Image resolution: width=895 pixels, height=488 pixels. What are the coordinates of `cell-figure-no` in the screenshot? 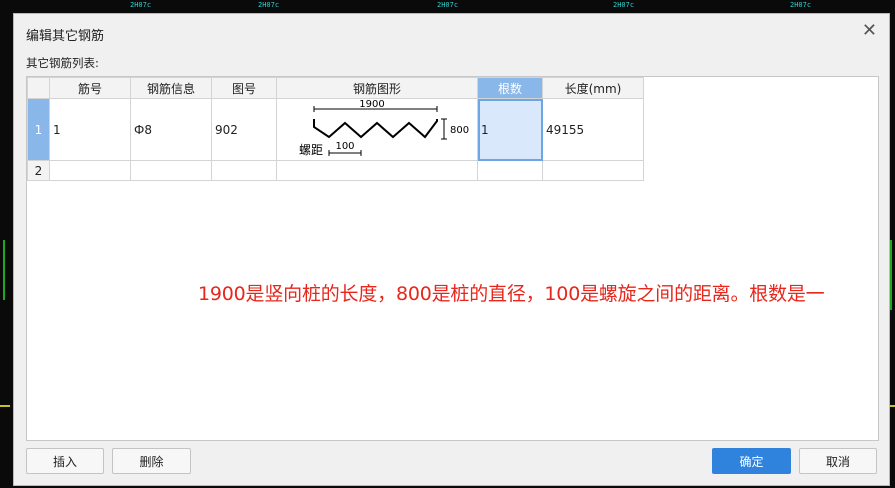 It's located at (244, 170).